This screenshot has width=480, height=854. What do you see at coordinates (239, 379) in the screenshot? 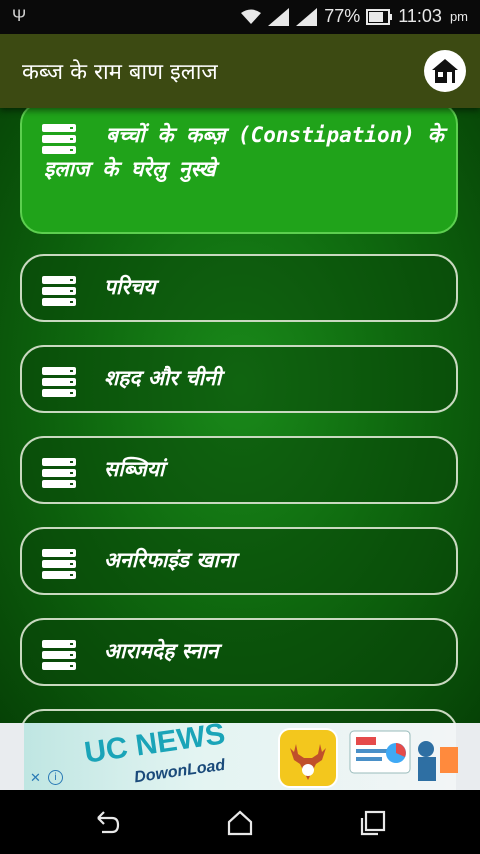
I see `menu-item-honey-sugar: शहद और चीनी` at bounding box center [239, 379].